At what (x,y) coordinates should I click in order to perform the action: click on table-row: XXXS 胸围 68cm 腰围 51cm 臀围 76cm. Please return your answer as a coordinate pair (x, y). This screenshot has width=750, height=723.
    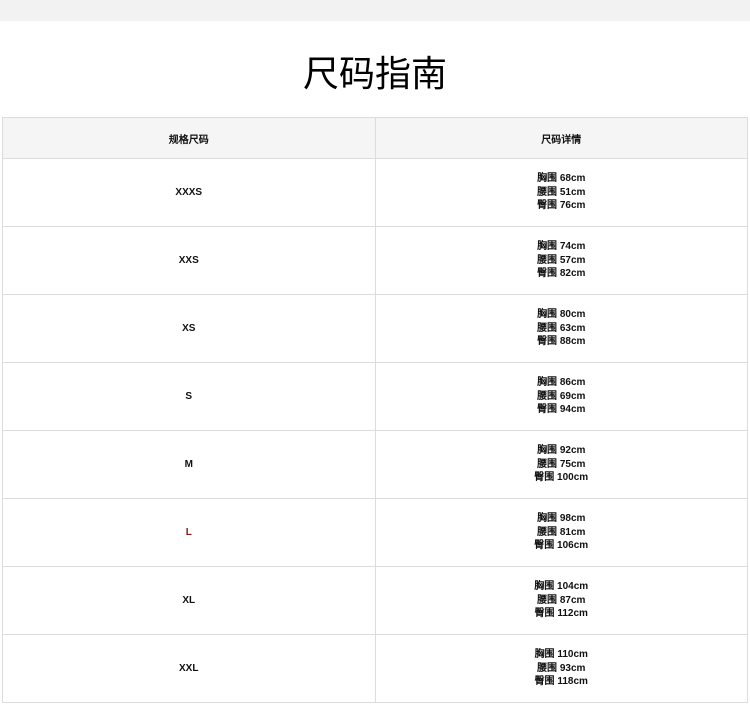
    Looking at the image, I should click on (375, 192).